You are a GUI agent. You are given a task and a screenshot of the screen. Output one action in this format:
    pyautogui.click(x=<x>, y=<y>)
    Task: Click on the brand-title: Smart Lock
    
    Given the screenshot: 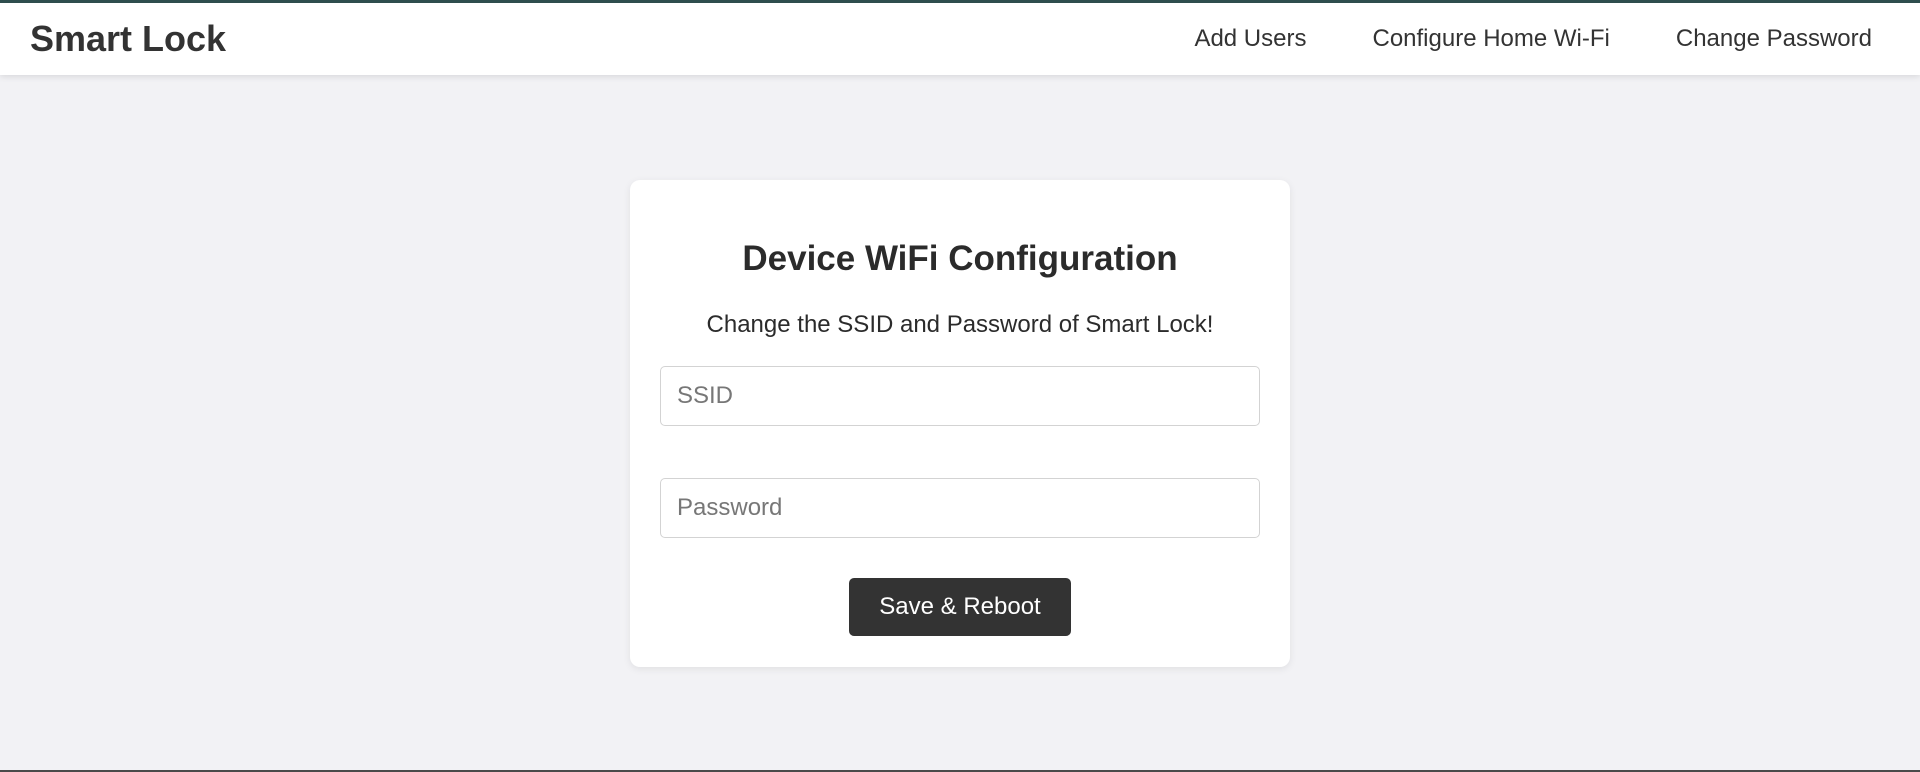 What is the action you would take?
    pyautogui.click(x=128, y=38)
    